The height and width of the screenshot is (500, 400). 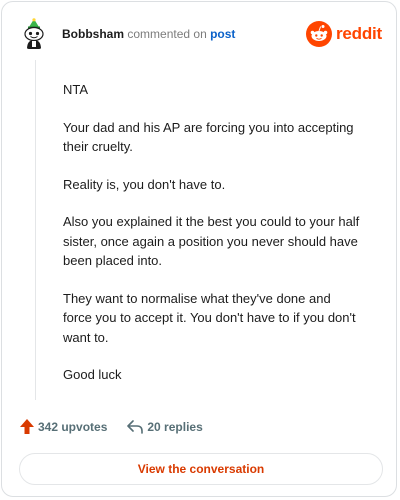 I want to click on brand-wordmark: reddit, so click(x=358, y=33).